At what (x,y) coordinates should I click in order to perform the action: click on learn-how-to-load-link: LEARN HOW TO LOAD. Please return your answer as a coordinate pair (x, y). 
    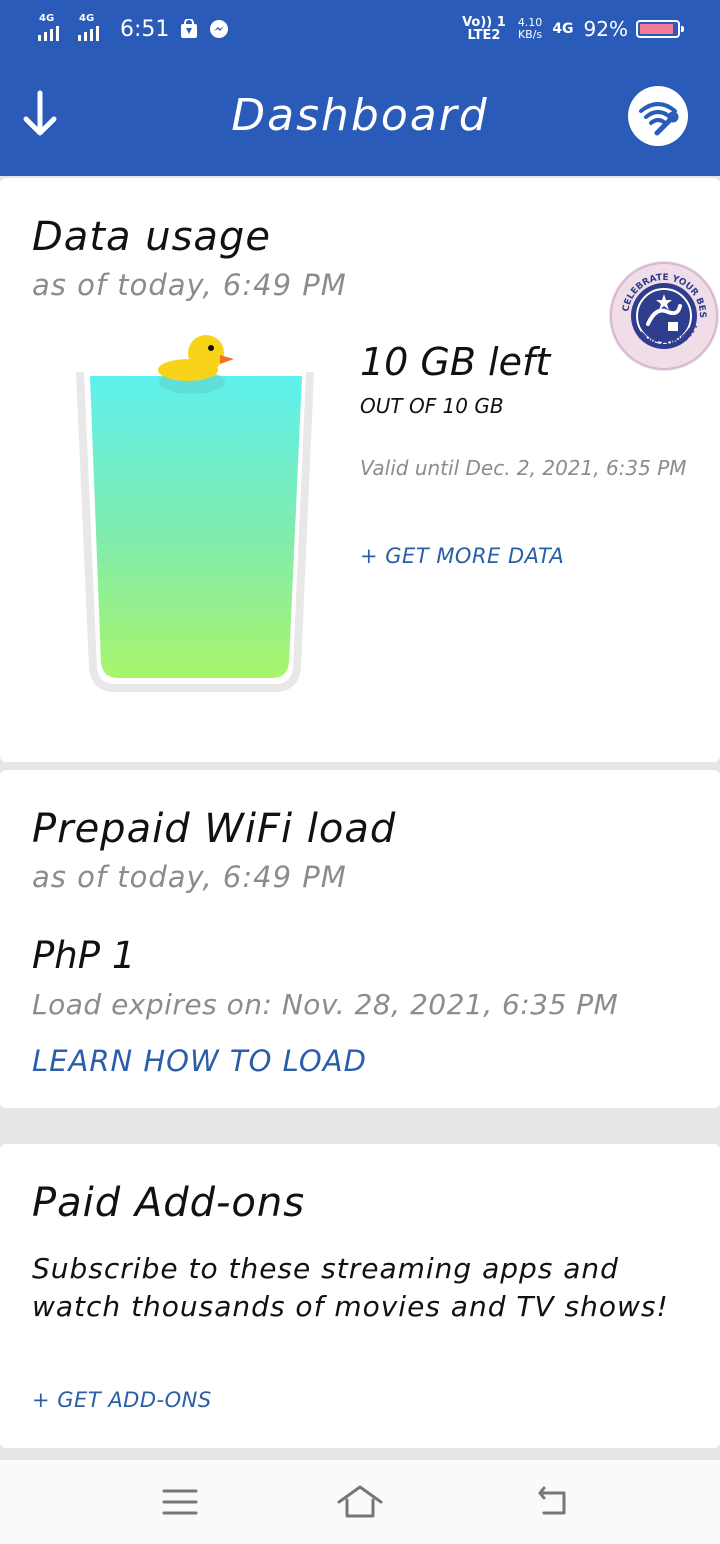
    Looking at the image, I should click on (199, 1061).